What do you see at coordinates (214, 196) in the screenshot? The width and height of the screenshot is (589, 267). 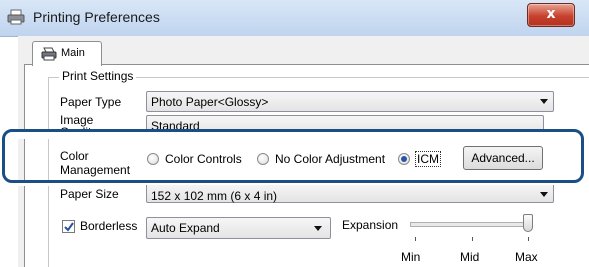 I see `paper-size-value: 152 x 102 mm (6 x 4 in)` at bounding box center [214, 196].